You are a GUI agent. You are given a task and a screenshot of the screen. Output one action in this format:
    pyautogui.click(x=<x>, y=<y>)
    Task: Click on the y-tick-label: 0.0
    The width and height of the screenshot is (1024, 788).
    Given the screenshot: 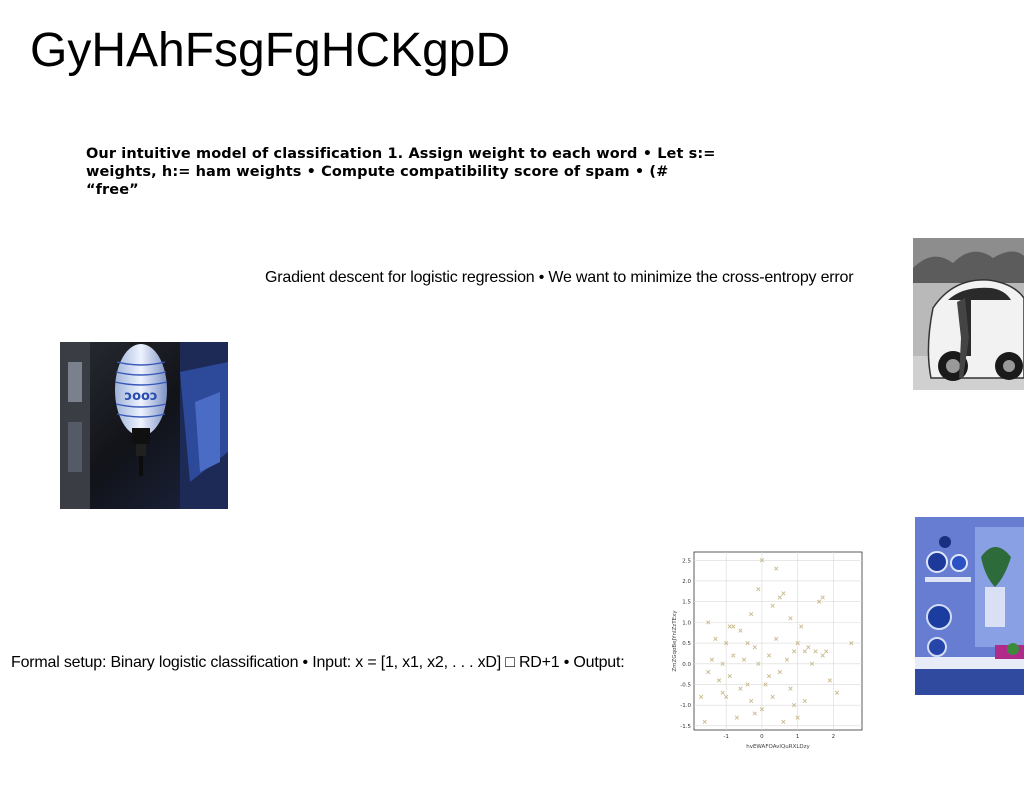 What is the action you would take?
    pyautogui.click(x=686, y=665)
    